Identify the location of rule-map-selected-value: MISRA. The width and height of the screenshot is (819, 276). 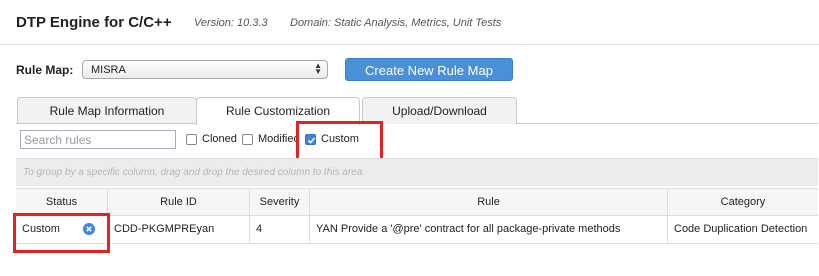
(108, 70).